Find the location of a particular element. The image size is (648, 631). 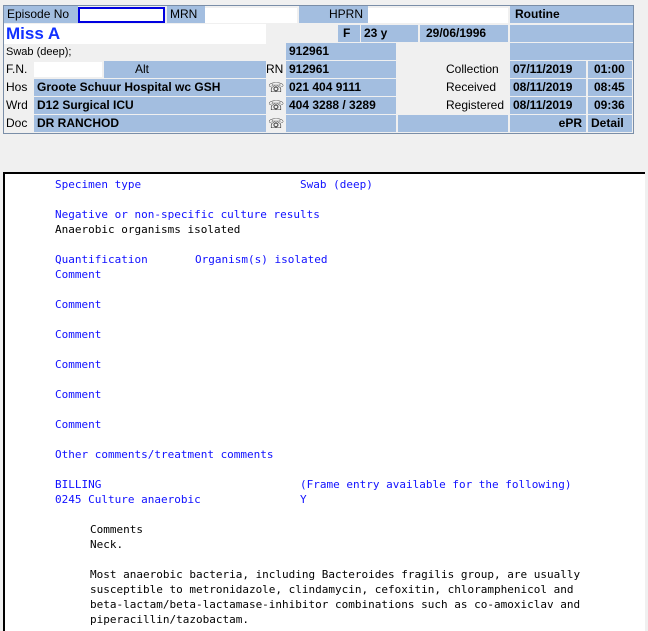

susceptibility-line: piperacillin/tazobactam. is located at coordinates (169, 619).